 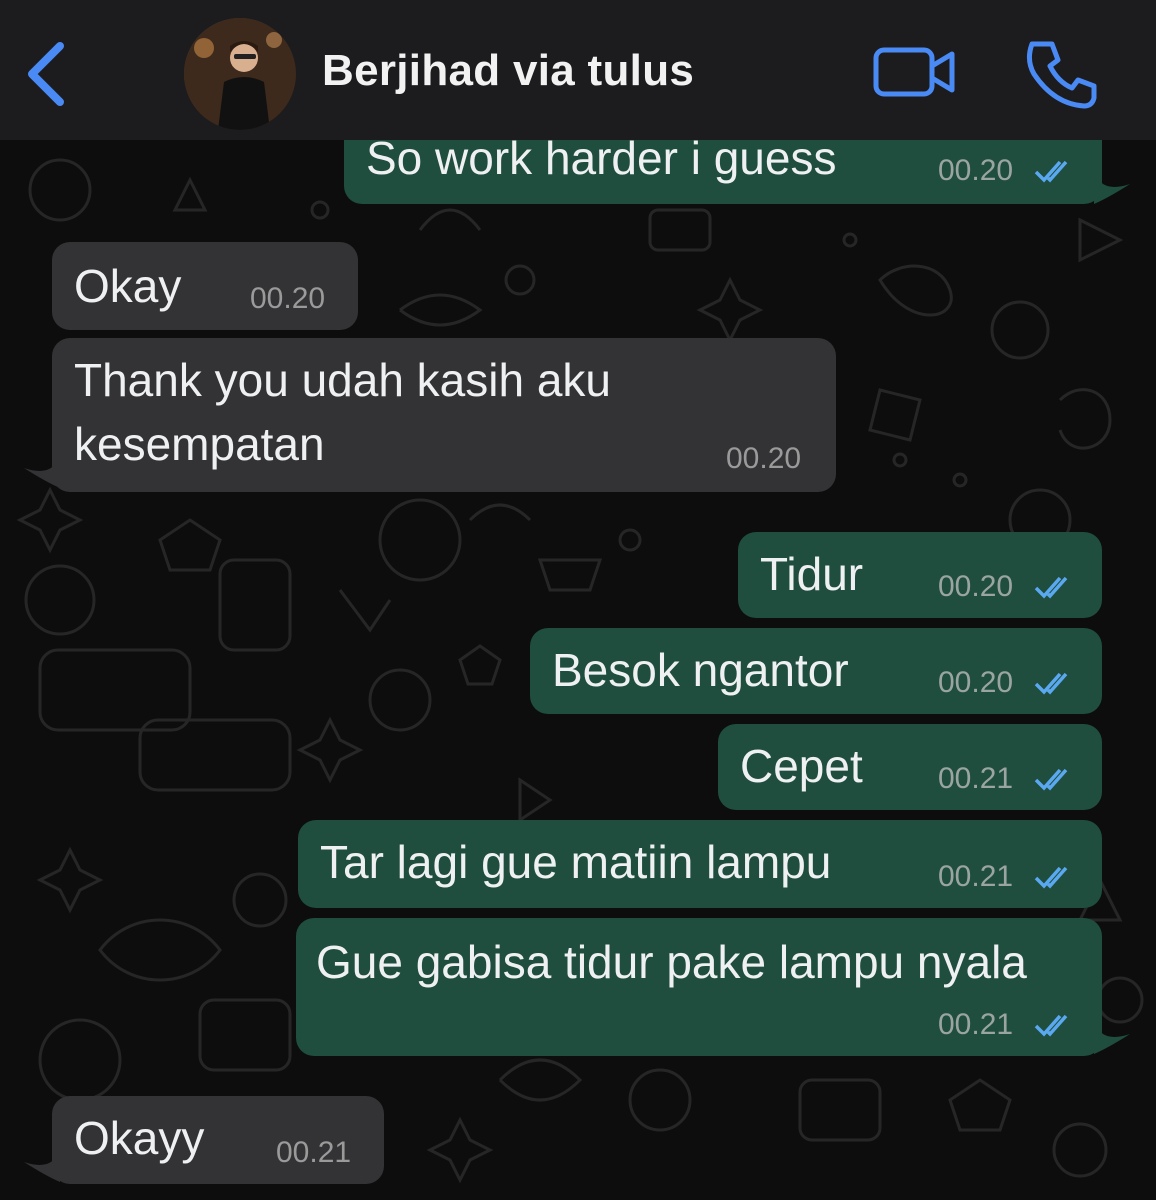 What do you see at coordinates (671, 962) in the screenshot?
I see `message-text: Gue gabisa tidur pake lampu nyala` at bounding box center [671, 962].